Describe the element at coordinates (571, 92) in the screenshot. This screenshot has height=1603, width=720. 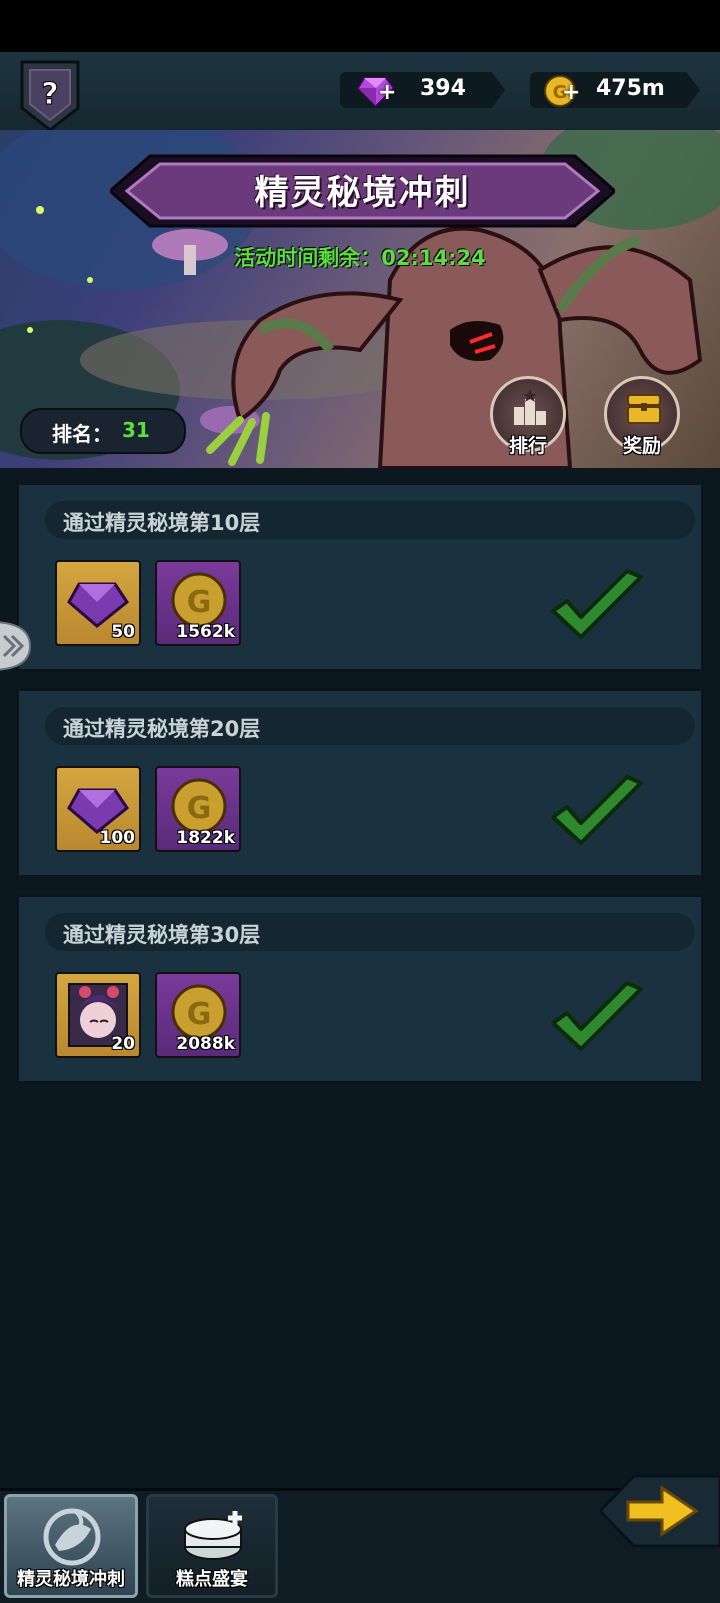
I see `add-gold-icon: +` at that location.